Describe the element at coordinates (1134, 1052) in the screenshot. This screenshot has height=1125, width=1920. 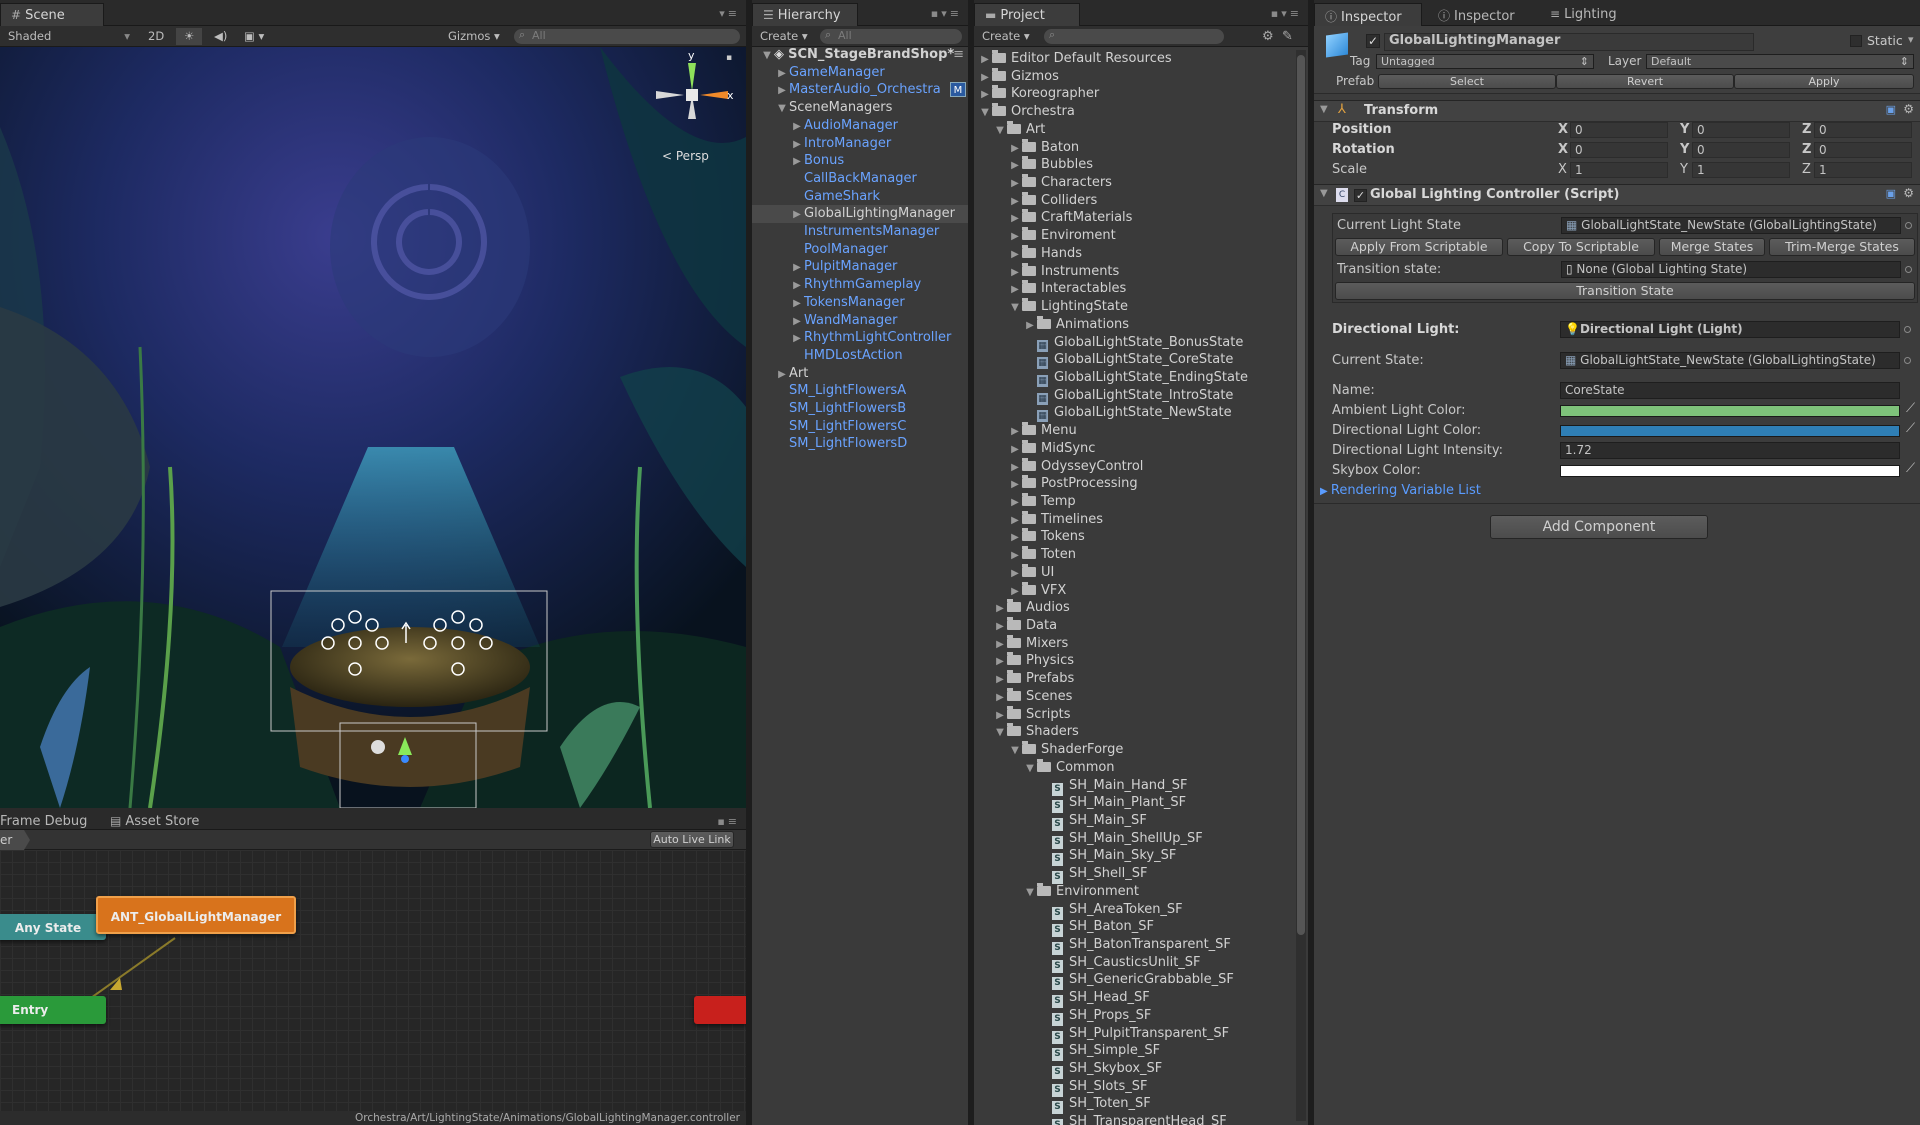
I see `project-item: S SH_Simple_SF` at that location.